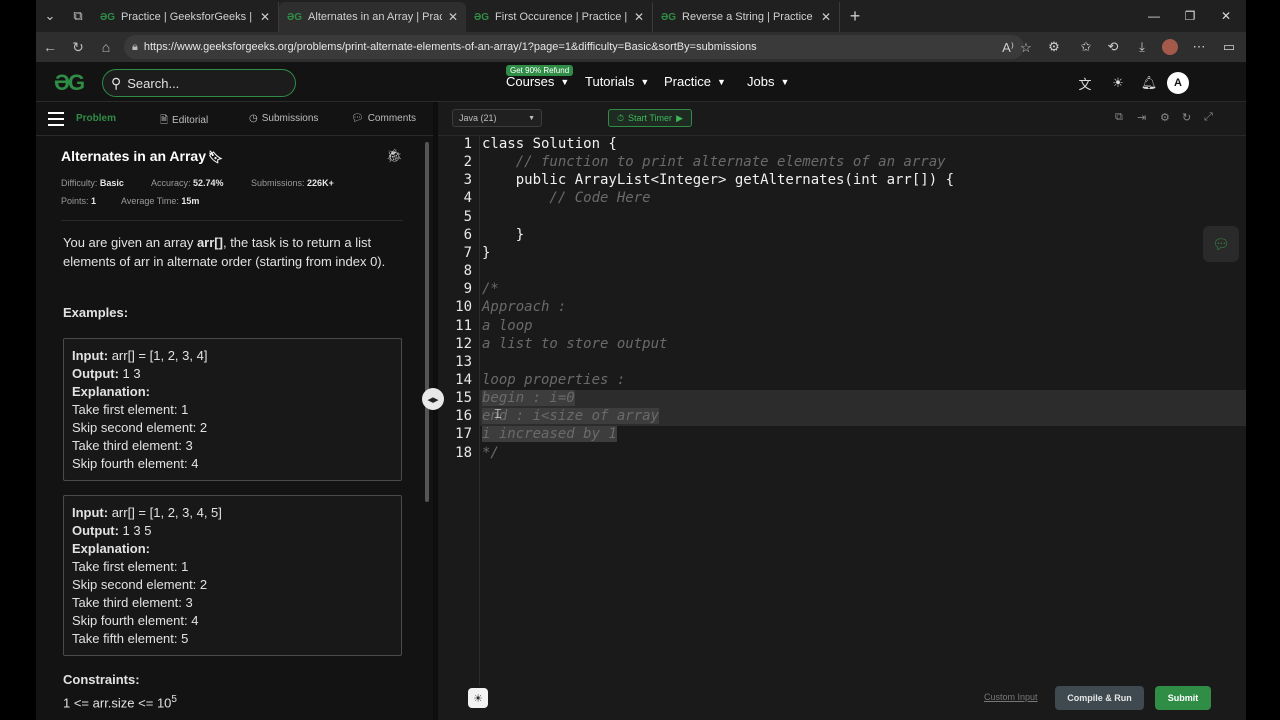 This screenshot has height=720, width=1280. Describe the element at coordinates (1119, 117) in the screenshot. I see `copy-icon: ⧉` at that location.